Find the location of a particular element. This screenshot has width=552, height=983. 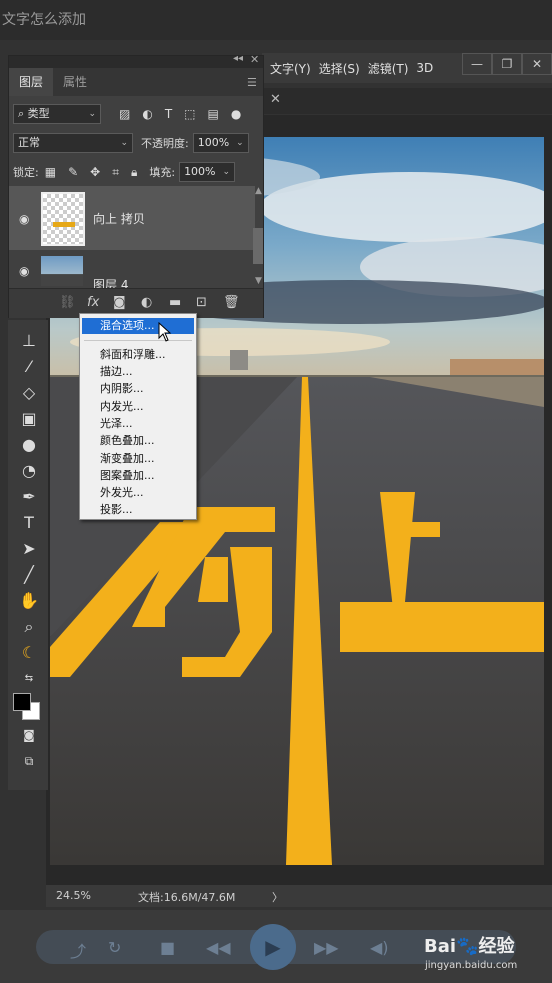

new-layer-icon: ⊡ is located at coordinates (201, 302).